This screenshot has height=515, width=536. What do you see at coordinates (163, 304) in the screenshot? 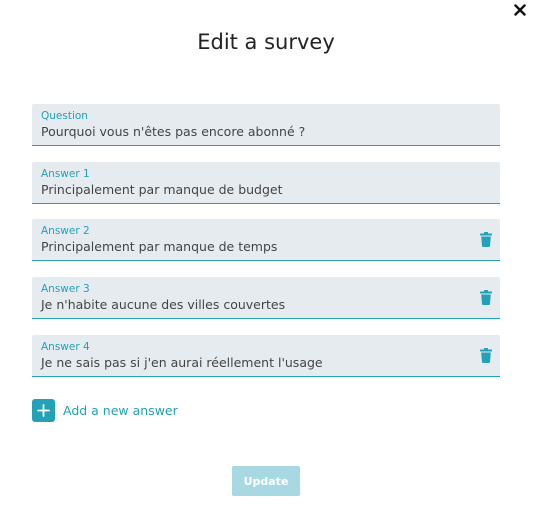
I see `answer-3-input: Je n'habite aucune des villes couvertes` at bounding box center [163, 304].